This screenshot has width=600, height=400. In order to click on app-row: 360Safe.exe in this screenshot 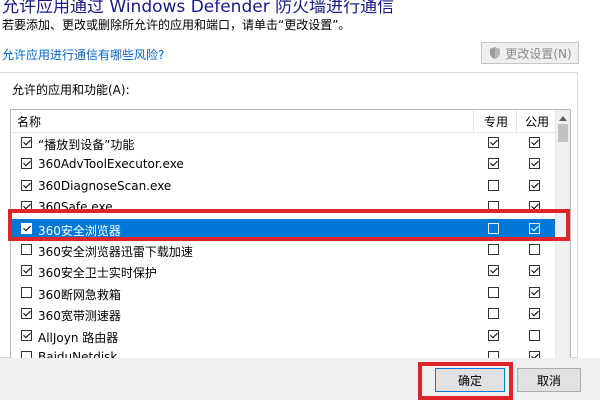, I will do `click(284, 207)`.